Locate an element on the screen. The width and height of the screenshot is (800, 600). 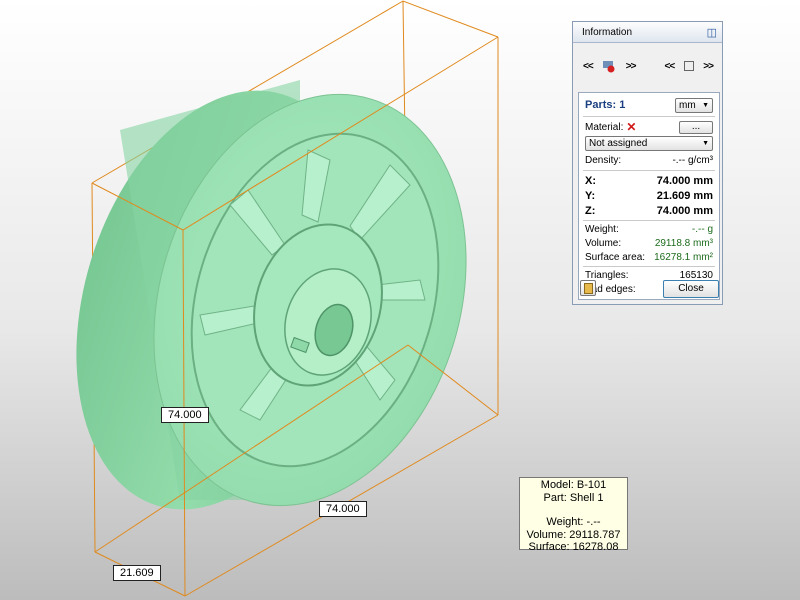
volume-value: 29118.8 mm³ is located at coordinates (683, 243).